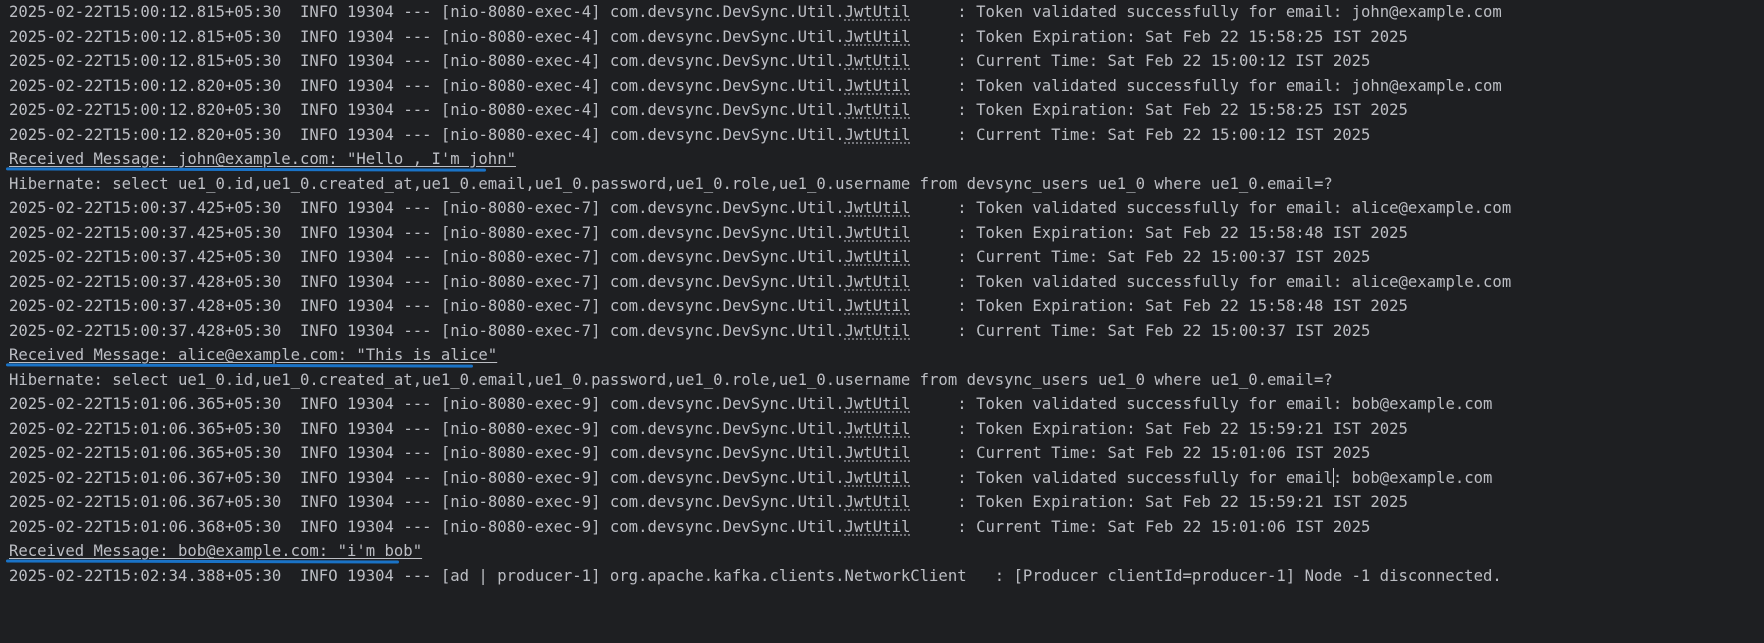 This screenshot has width=1764, height=643. Describe the element at coordinates (145, 526) in the screenshot. I see `log-timestamp: 2025-02-22T15:01:06.368+05:30` at that location.